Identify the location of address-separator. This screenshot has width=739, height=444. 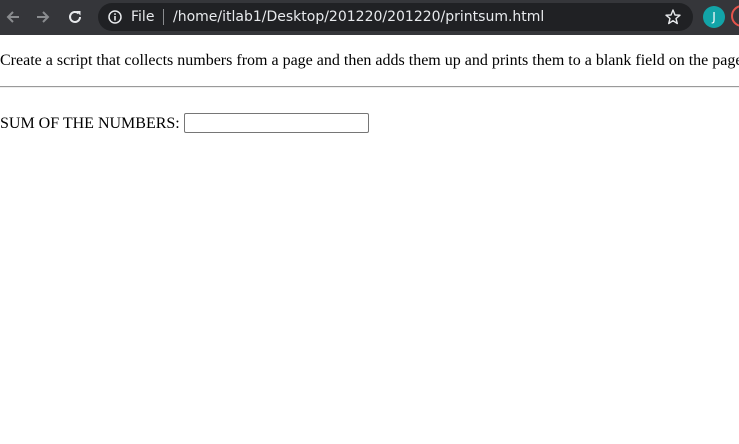
(163, 17).